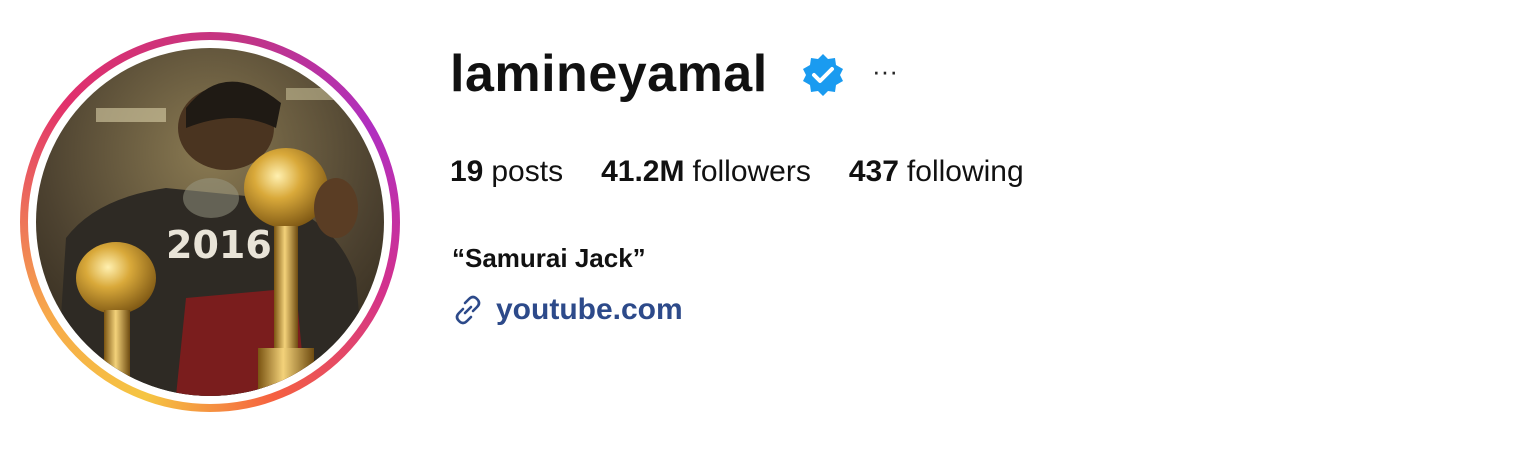 The height and width of the screenshot is (470, 1536). I want to click on profile-stats: 19 posts 41.2M followers 437 following, so click(737, 172).